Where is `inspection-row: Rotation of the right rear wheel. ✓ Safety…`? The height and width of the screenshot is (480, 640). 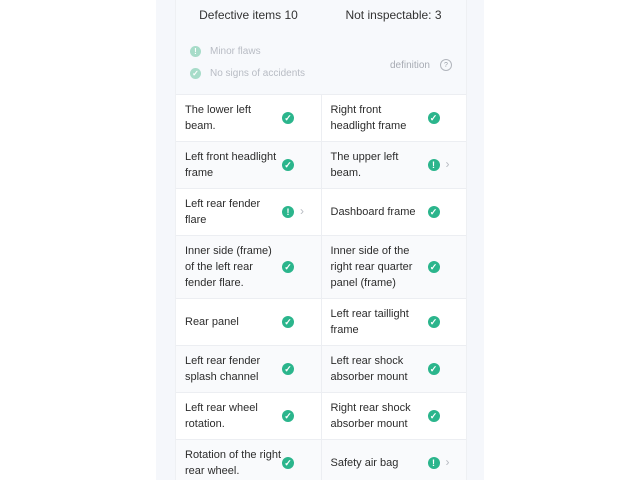
inspection-row: Rotation of the right rear wheel. ✓ Safety… is located at coordinates (321, 460).